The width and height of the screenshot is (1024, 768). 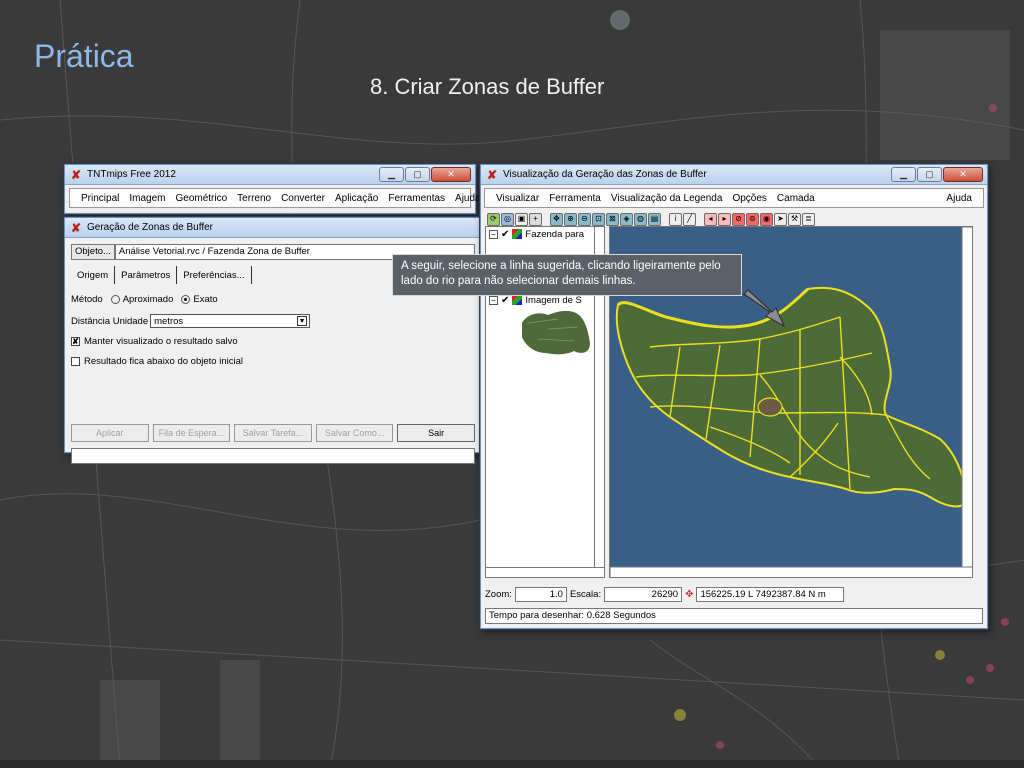 What do you see at coordinates (585, 594) in the screenshot?
I see `scale-label: Escala:` at bounding box center [585, 594].